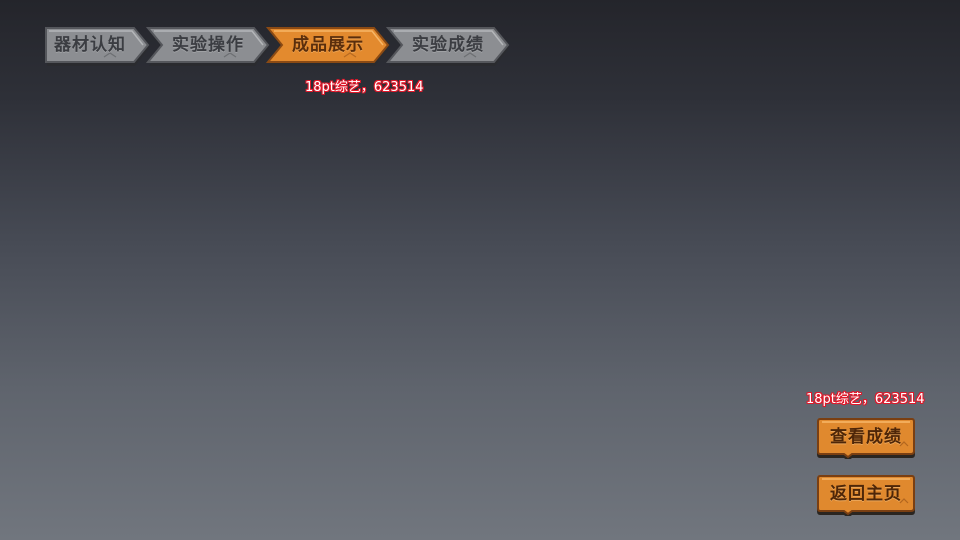  I want to click on step-tab-results-label: 实验成绩, so click(448, 45).